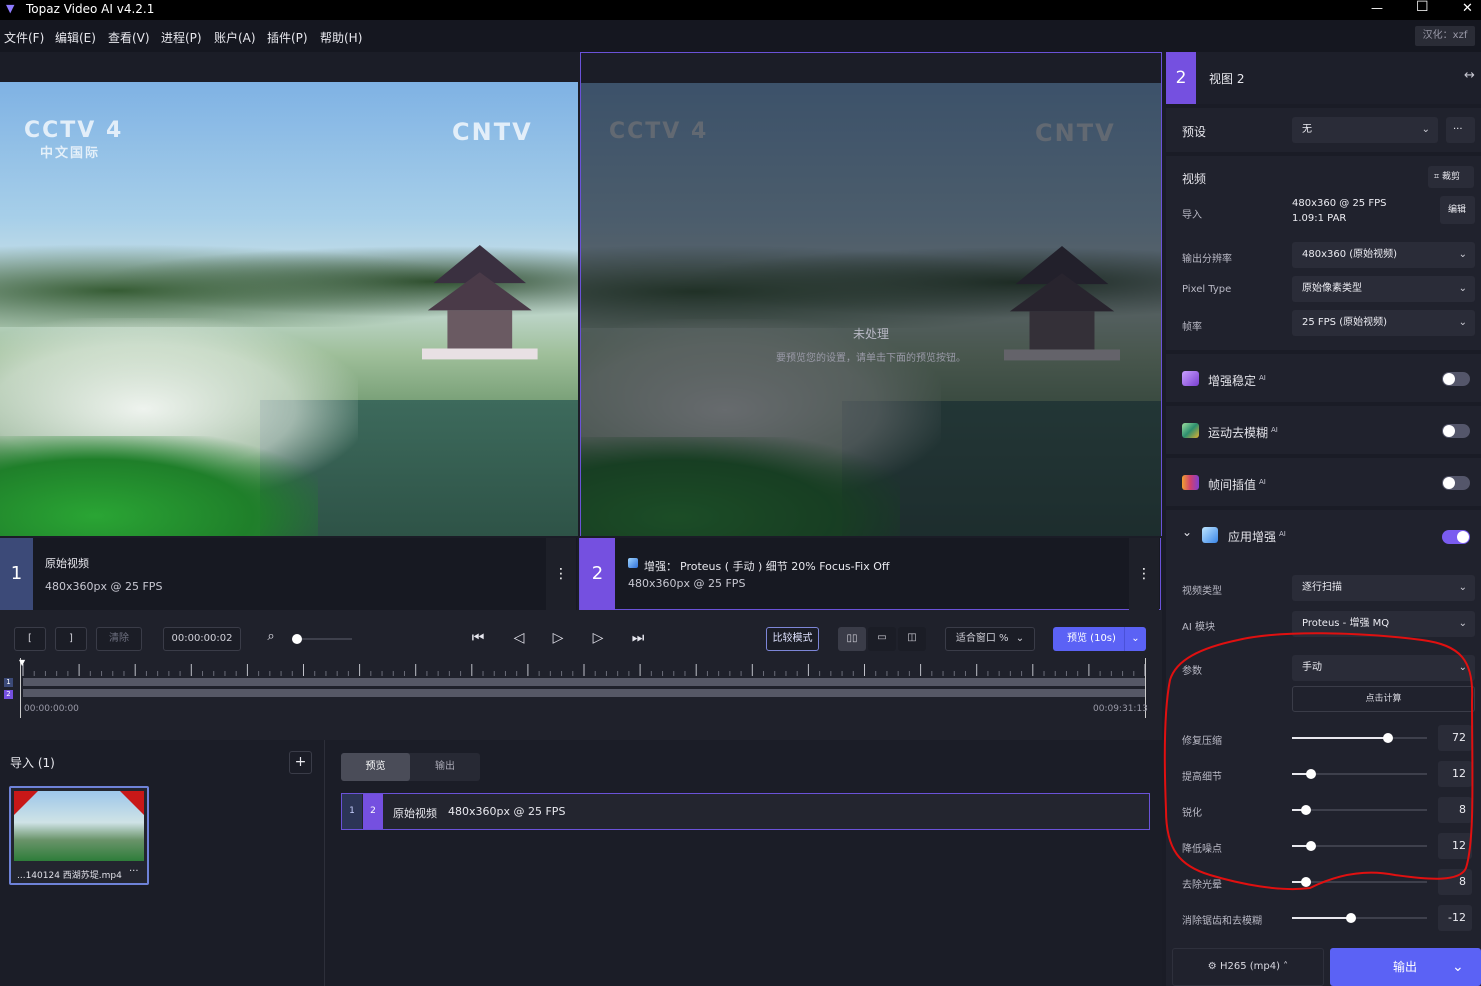 The width and height of the screenshot is (1481, 986). Describe the element at coordinates (22, 662) in the screenshot. I see `playhead-icon: ▼` at that location.